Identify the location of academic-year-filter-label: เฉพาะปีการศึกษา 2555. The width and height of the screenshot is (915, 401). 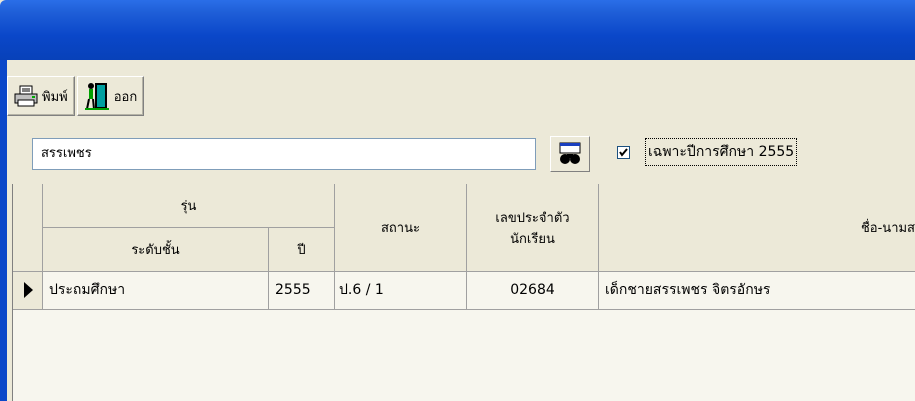
(721, 152).